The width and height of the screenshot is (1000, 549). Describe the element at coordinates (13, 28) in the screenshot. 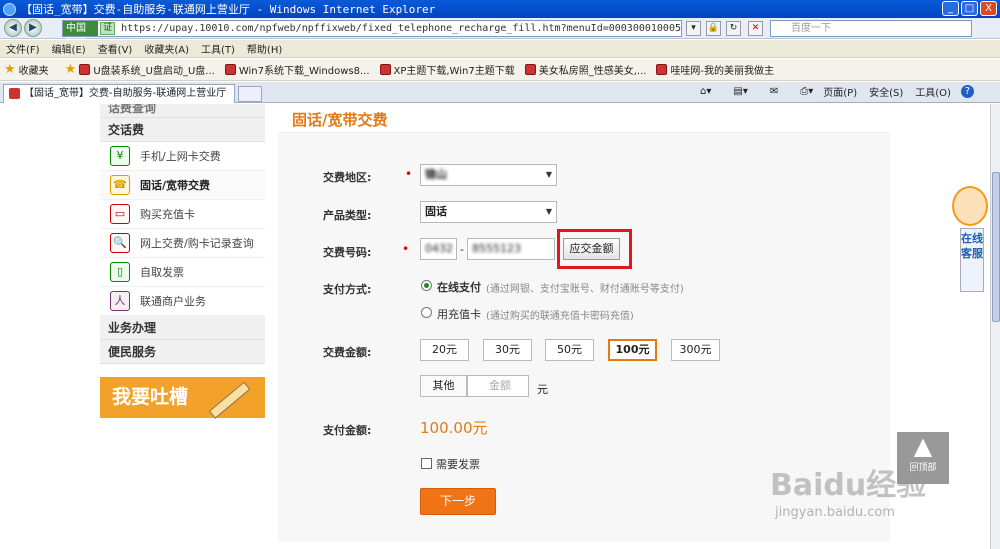

I see `back-icon: ◀` at that location.